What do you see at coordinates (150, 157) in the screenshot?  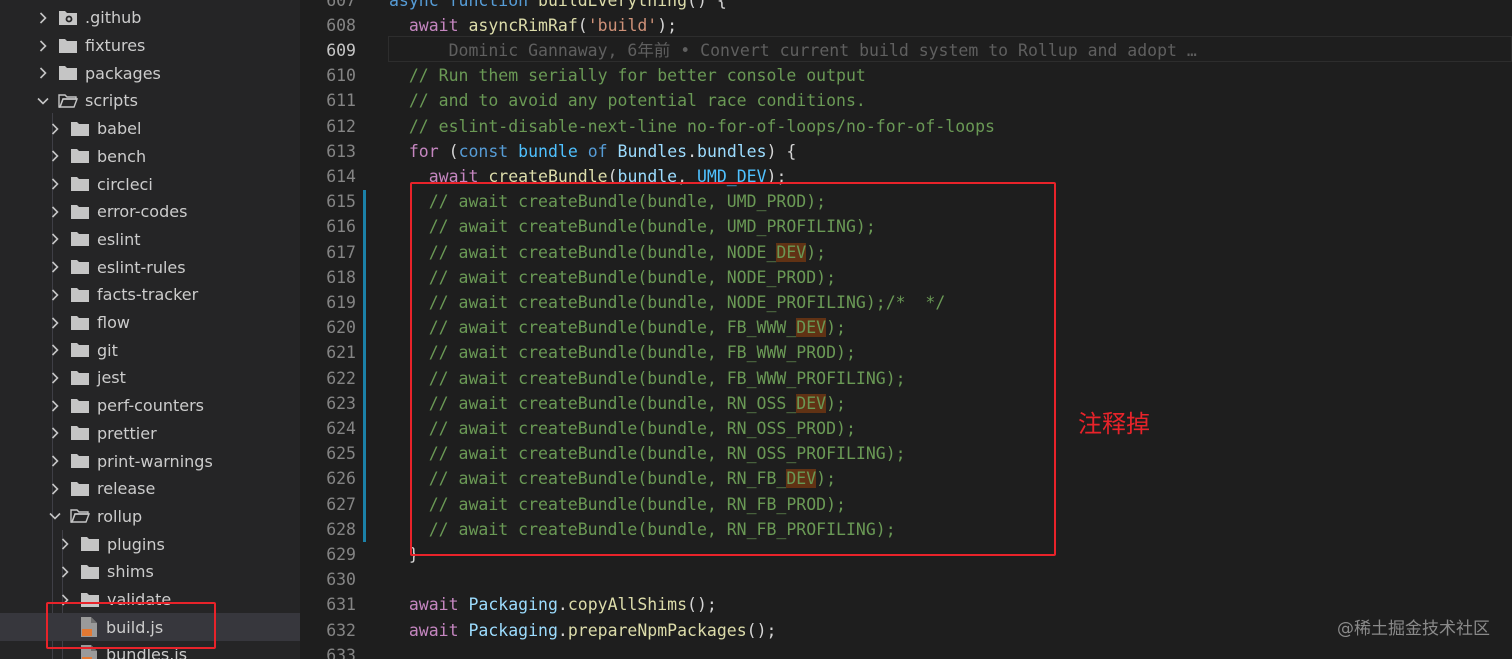 I see `explorer-item-bench: bench` at bounding box center [150, 157].